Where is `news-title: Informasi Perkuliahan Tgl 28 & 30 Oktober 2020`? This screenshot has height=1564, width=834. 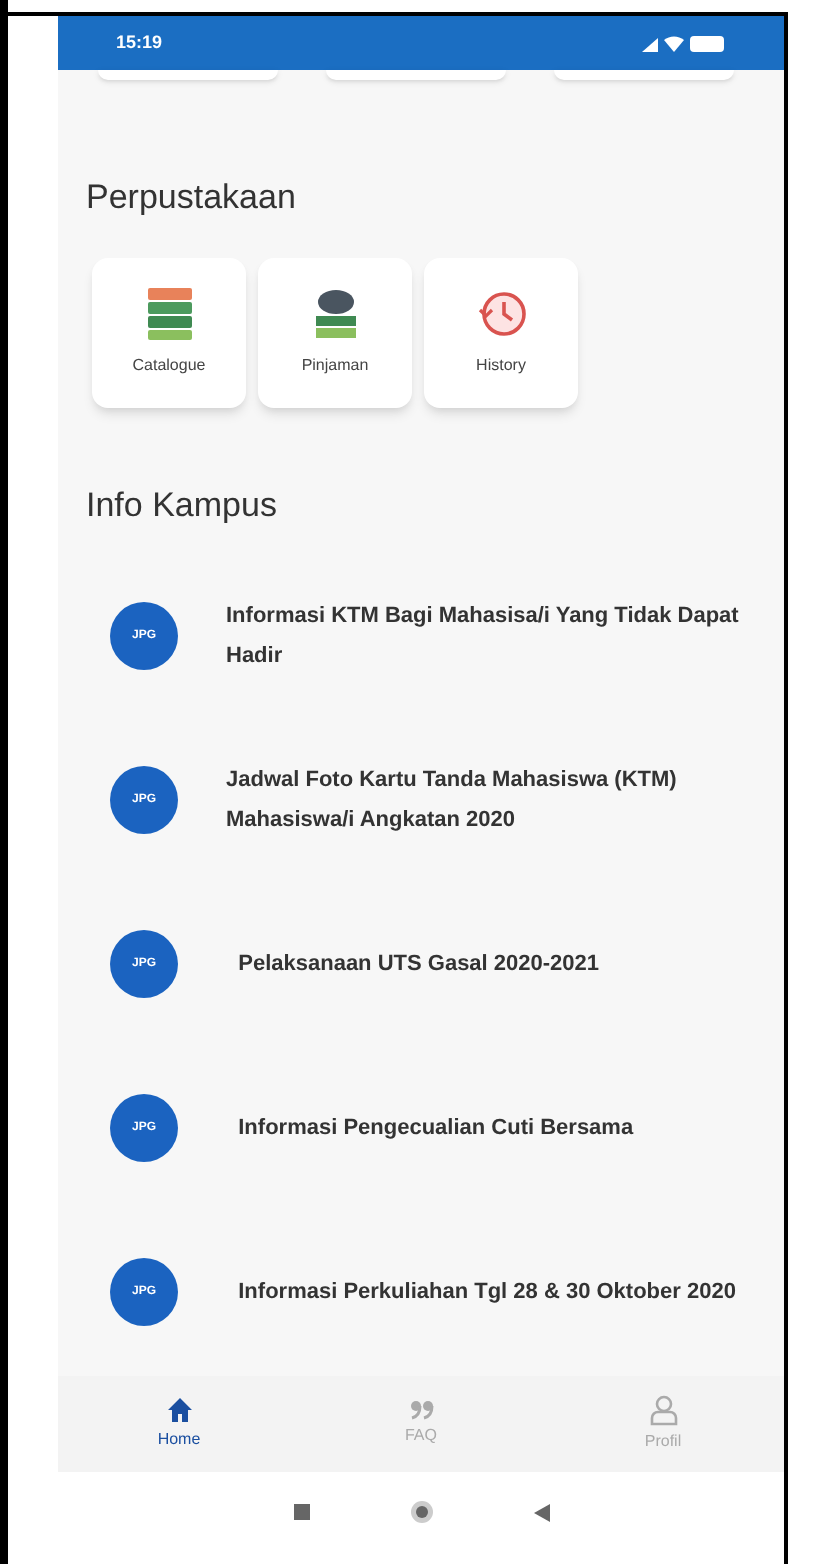
news-title: Informasi Perkuliahan Tgl 28 & 30 Oktober 2020 is located at coordinates (486, 1293).